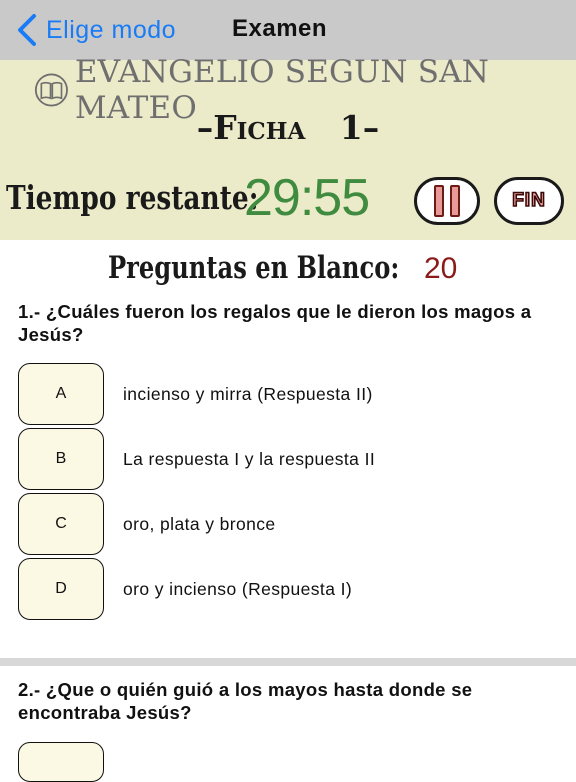  Describe the element at coordinates (248, 393) in the screenshot. I see `option-a-text: incienso y mirra (Respuesta II)` at that location.